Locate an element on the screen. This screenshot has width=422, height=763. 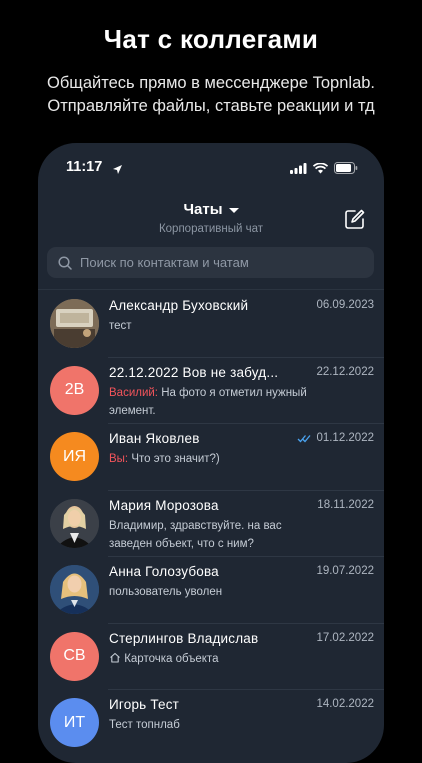
avatar: ИЯ is located at coordinates (74, 456).